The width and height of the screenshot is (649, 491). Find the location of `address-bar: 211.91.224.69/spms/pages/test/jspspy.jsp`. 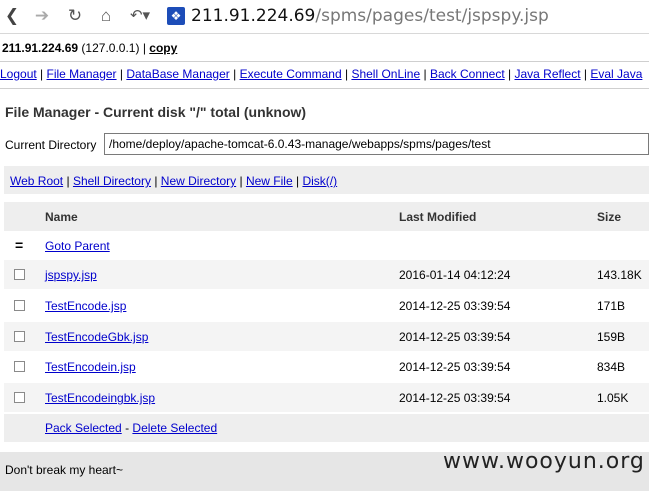

address-bar: 211.91.224.69/spms/pages/test/jspspy.jsp is located at coordinates (370, 16).